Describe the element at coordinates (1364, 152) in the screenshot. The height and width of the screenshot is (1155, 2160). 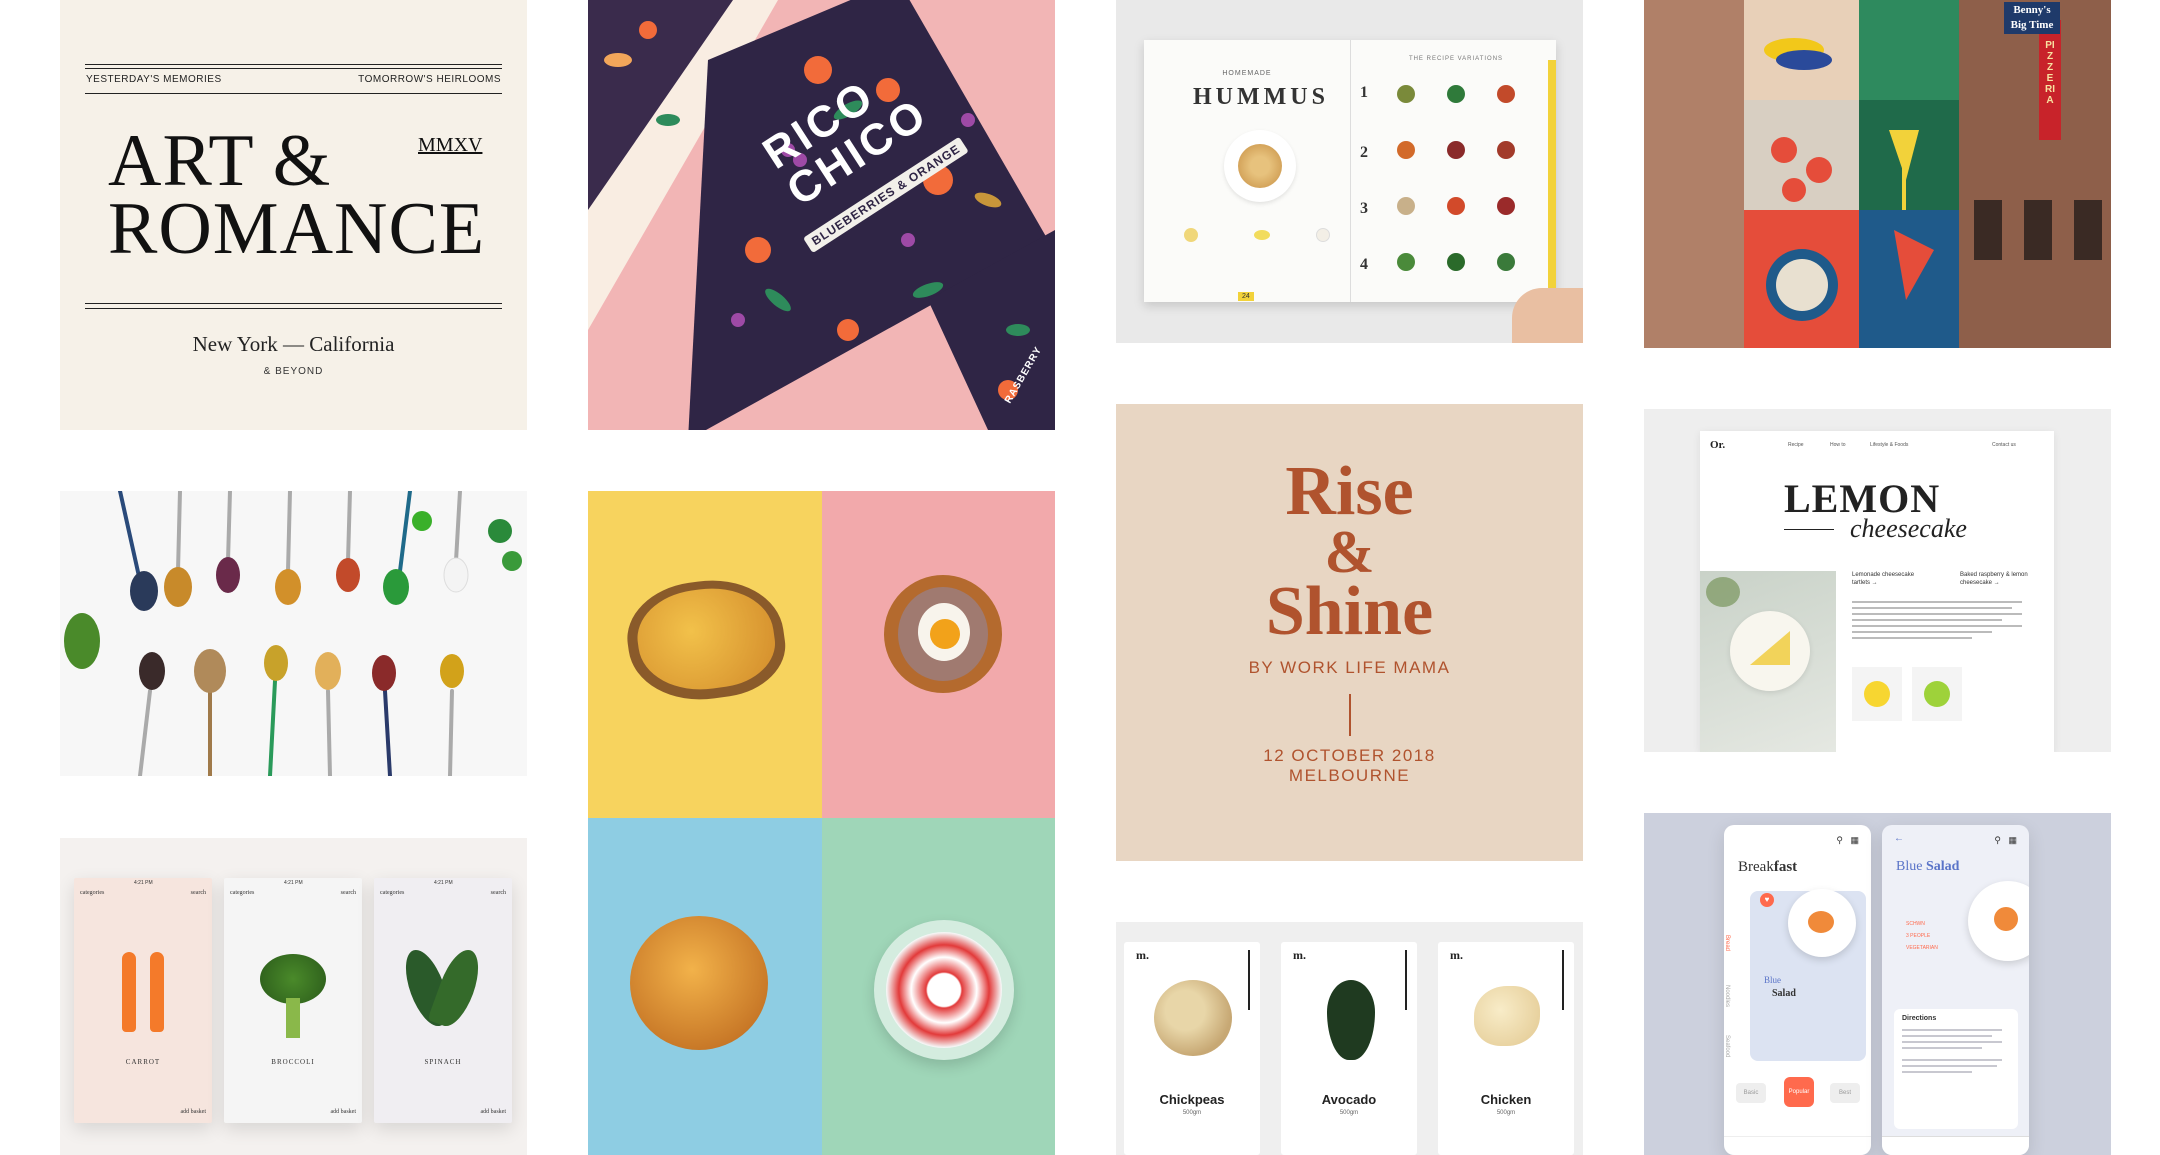
I see `step-2: 2` at that location.